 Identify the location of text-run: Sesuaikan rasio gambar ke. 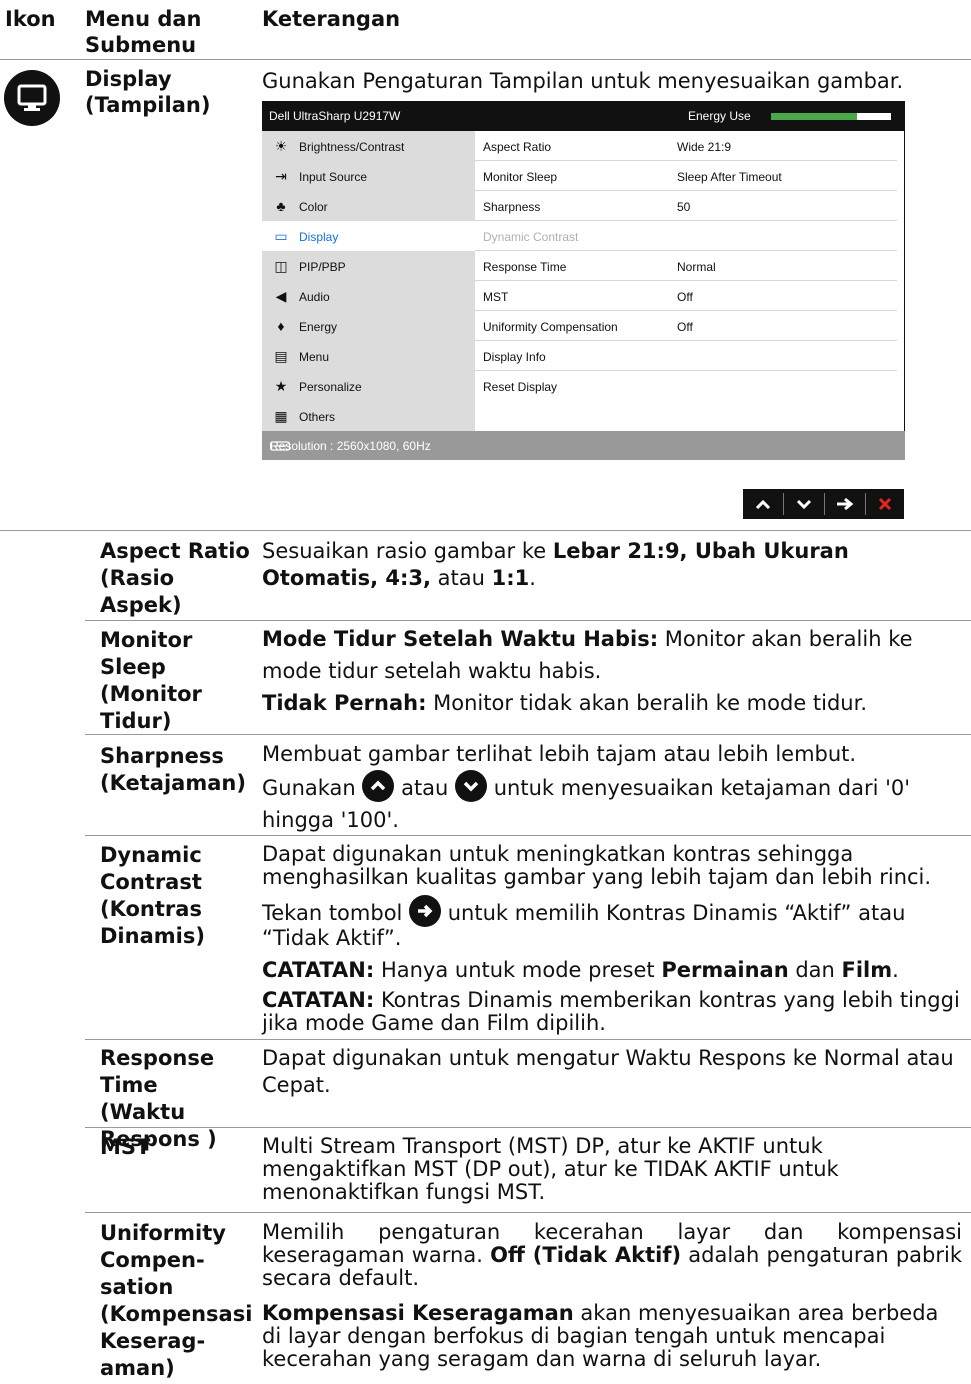
(407, 551).